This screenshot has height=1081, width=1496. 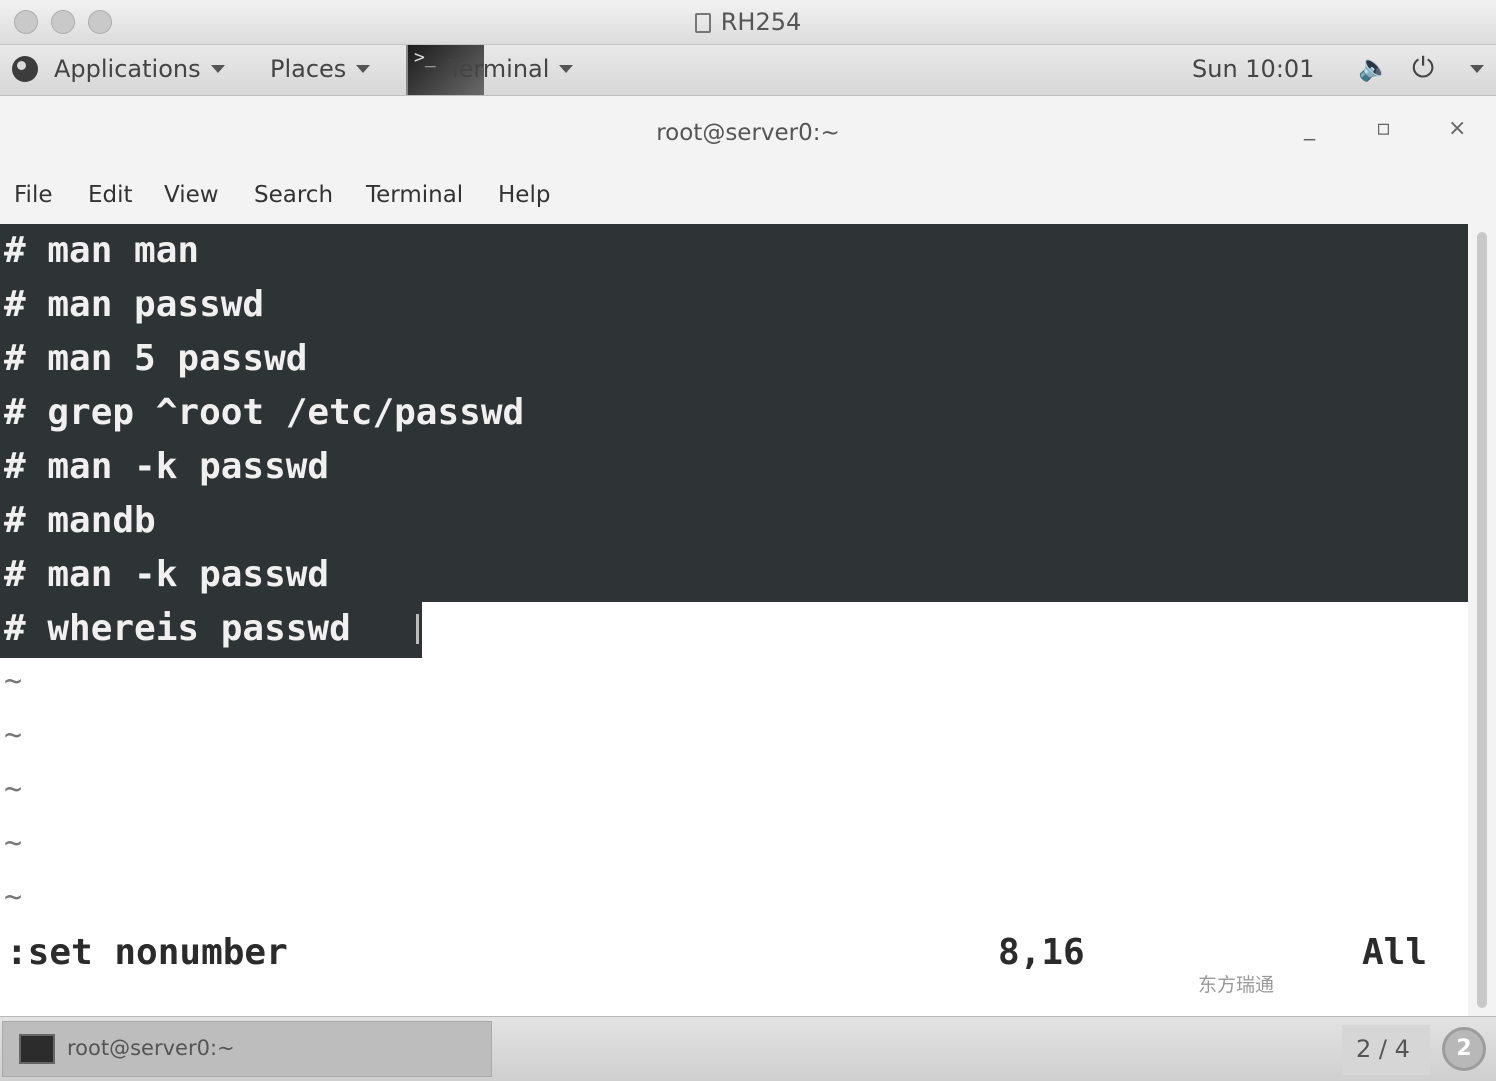 What do you see at coordinates (1374, 68) in the screenshot?
I see `volume-icon: 🔈` at bounding box center [1374, 68].